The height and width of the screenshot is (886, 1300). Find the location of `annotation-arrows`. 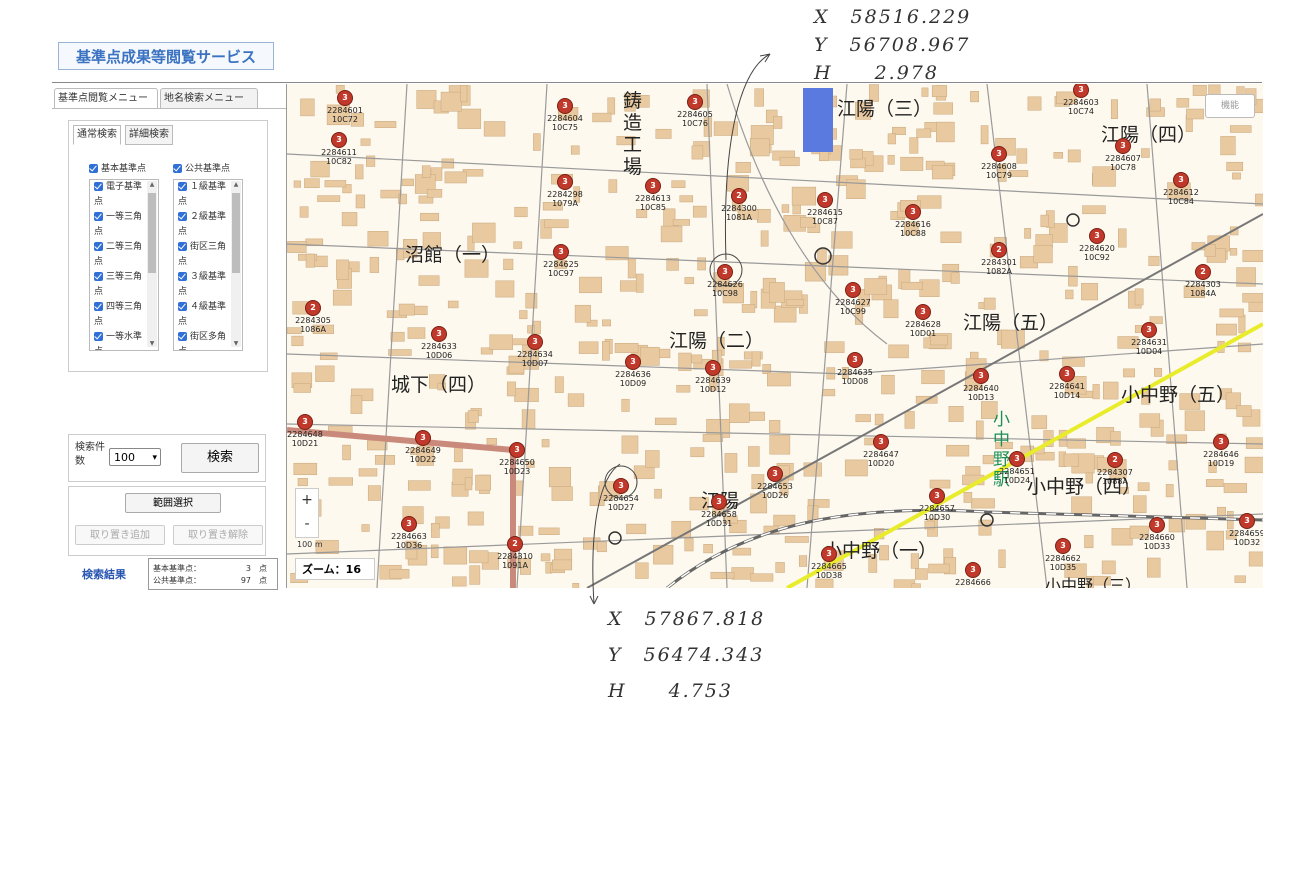

annotation-arrows is located at coordinates (680, 329).